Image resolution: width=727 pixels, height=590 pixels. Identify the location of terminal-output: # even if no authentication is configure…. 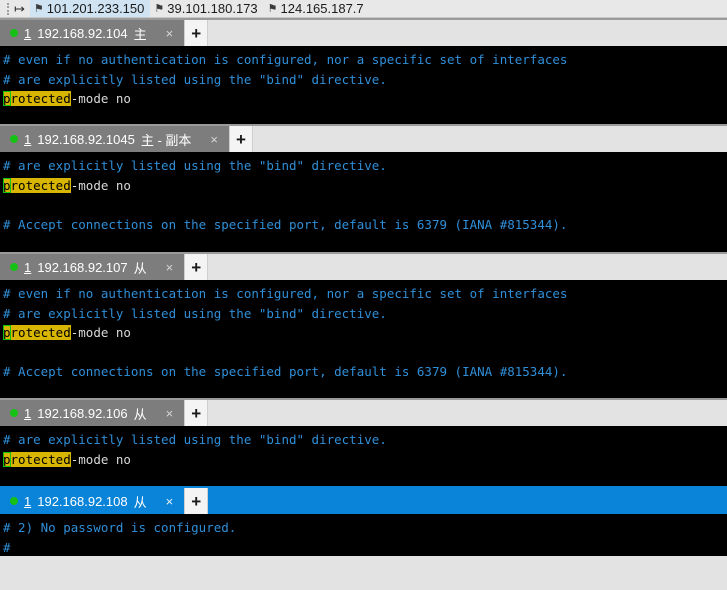
(363, 85).